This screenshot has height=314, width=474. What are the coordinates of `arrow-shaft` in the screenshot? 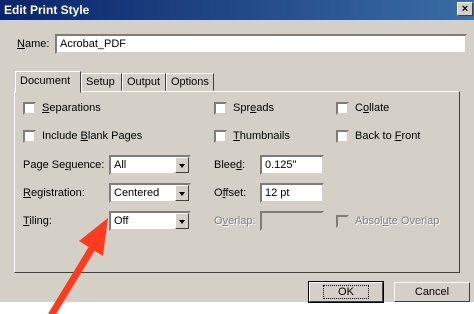 It's located at (73, 277).